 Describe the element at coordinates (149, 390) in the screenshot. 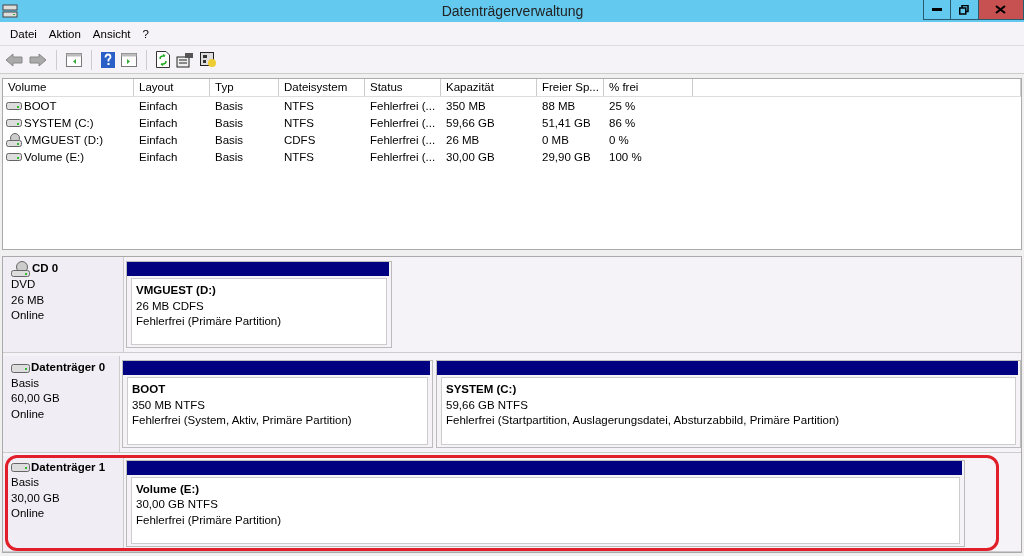

I see `partition-name: BOOT` at that location.